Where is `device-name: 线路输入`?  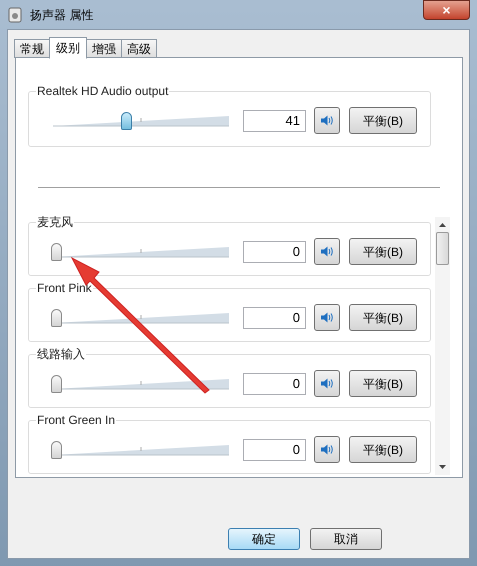 device-name: 线路输入 is located at coordinates (61, 354).